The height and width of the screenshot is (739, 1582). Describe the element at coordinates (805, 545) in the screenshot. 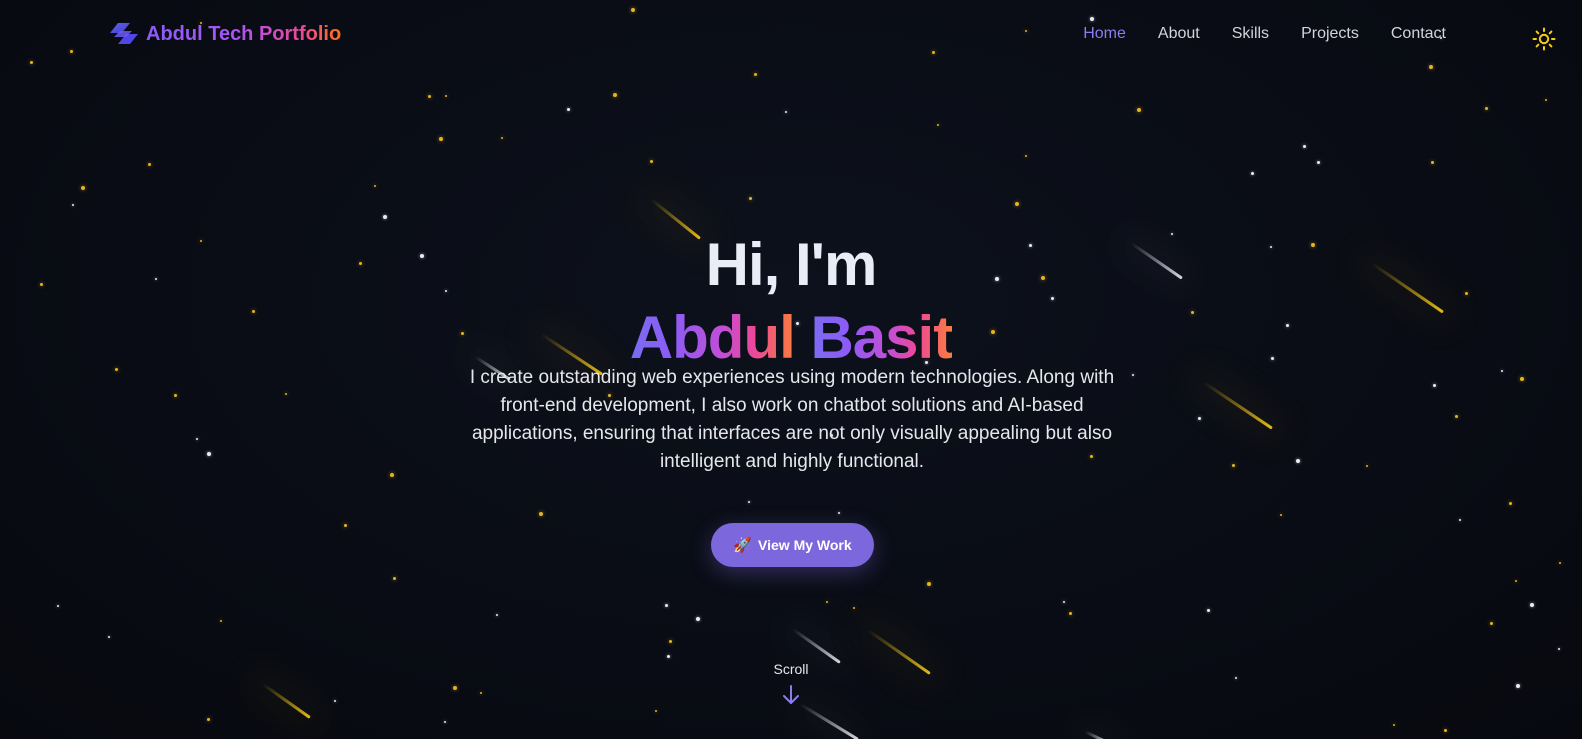

I see `view-my-work-label: View My Work` at that location.